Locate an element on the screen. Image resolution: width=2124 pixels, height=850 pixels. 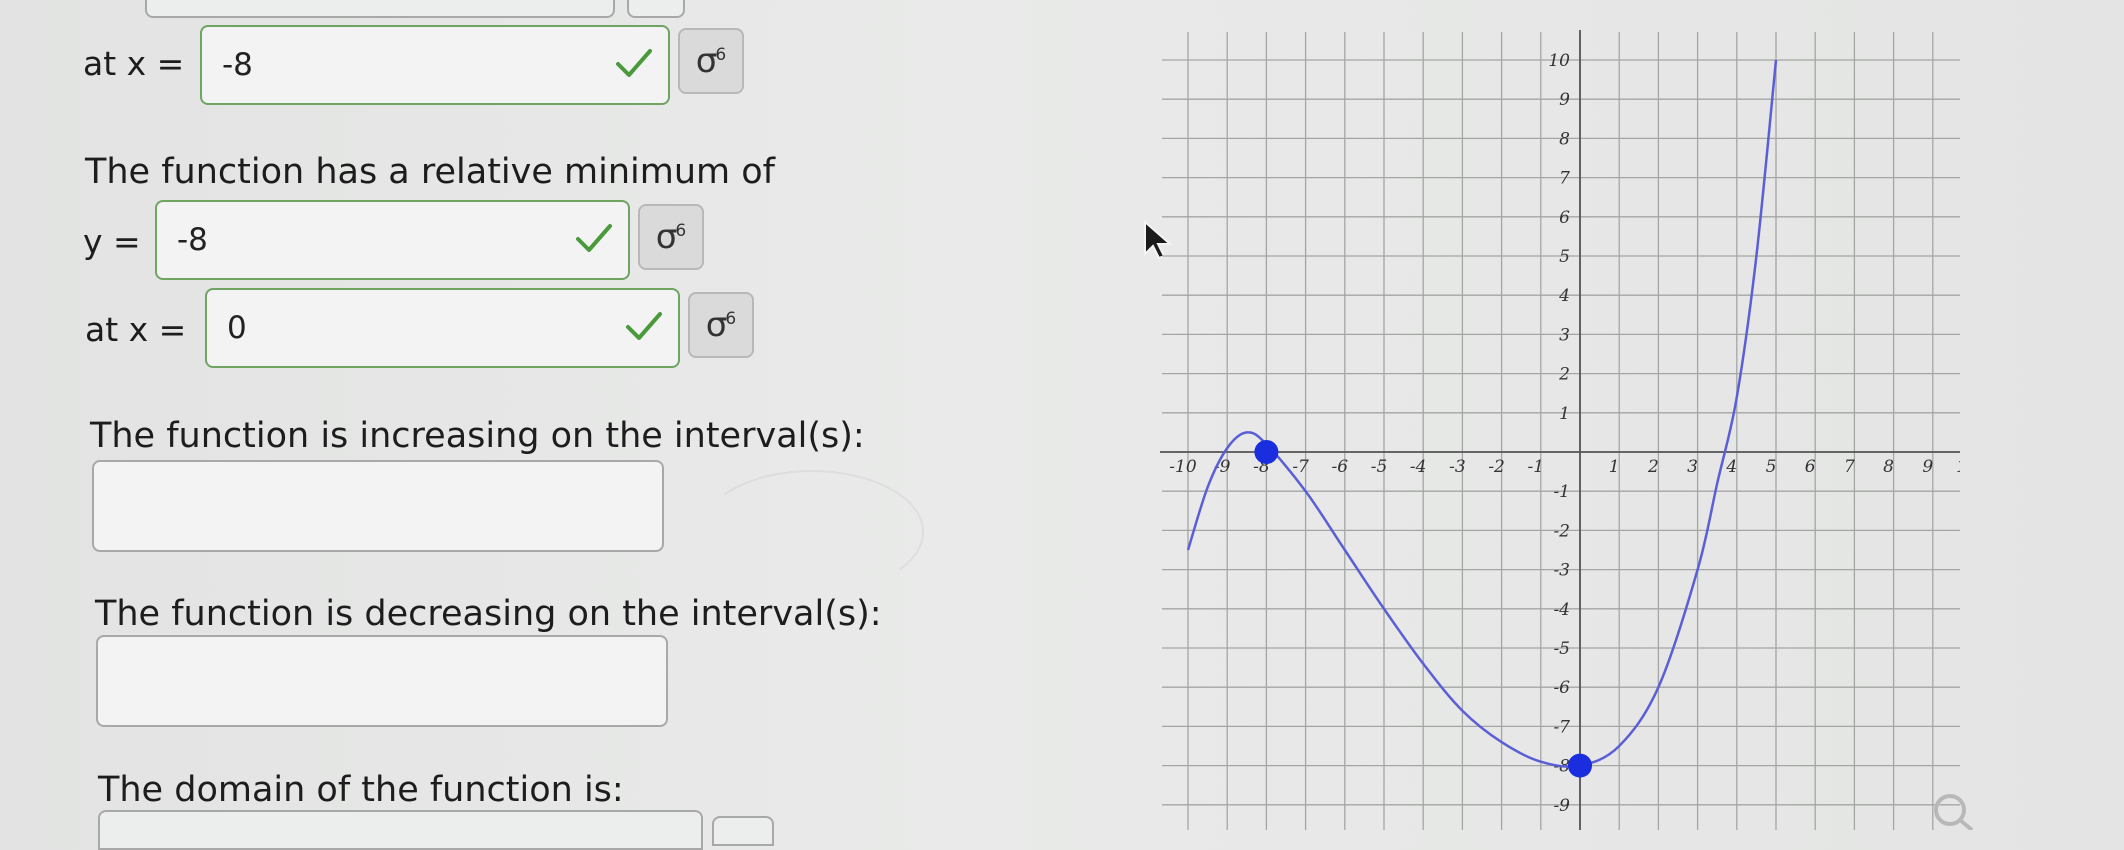
min-y-label: y = is located at coordinates (112, 241).